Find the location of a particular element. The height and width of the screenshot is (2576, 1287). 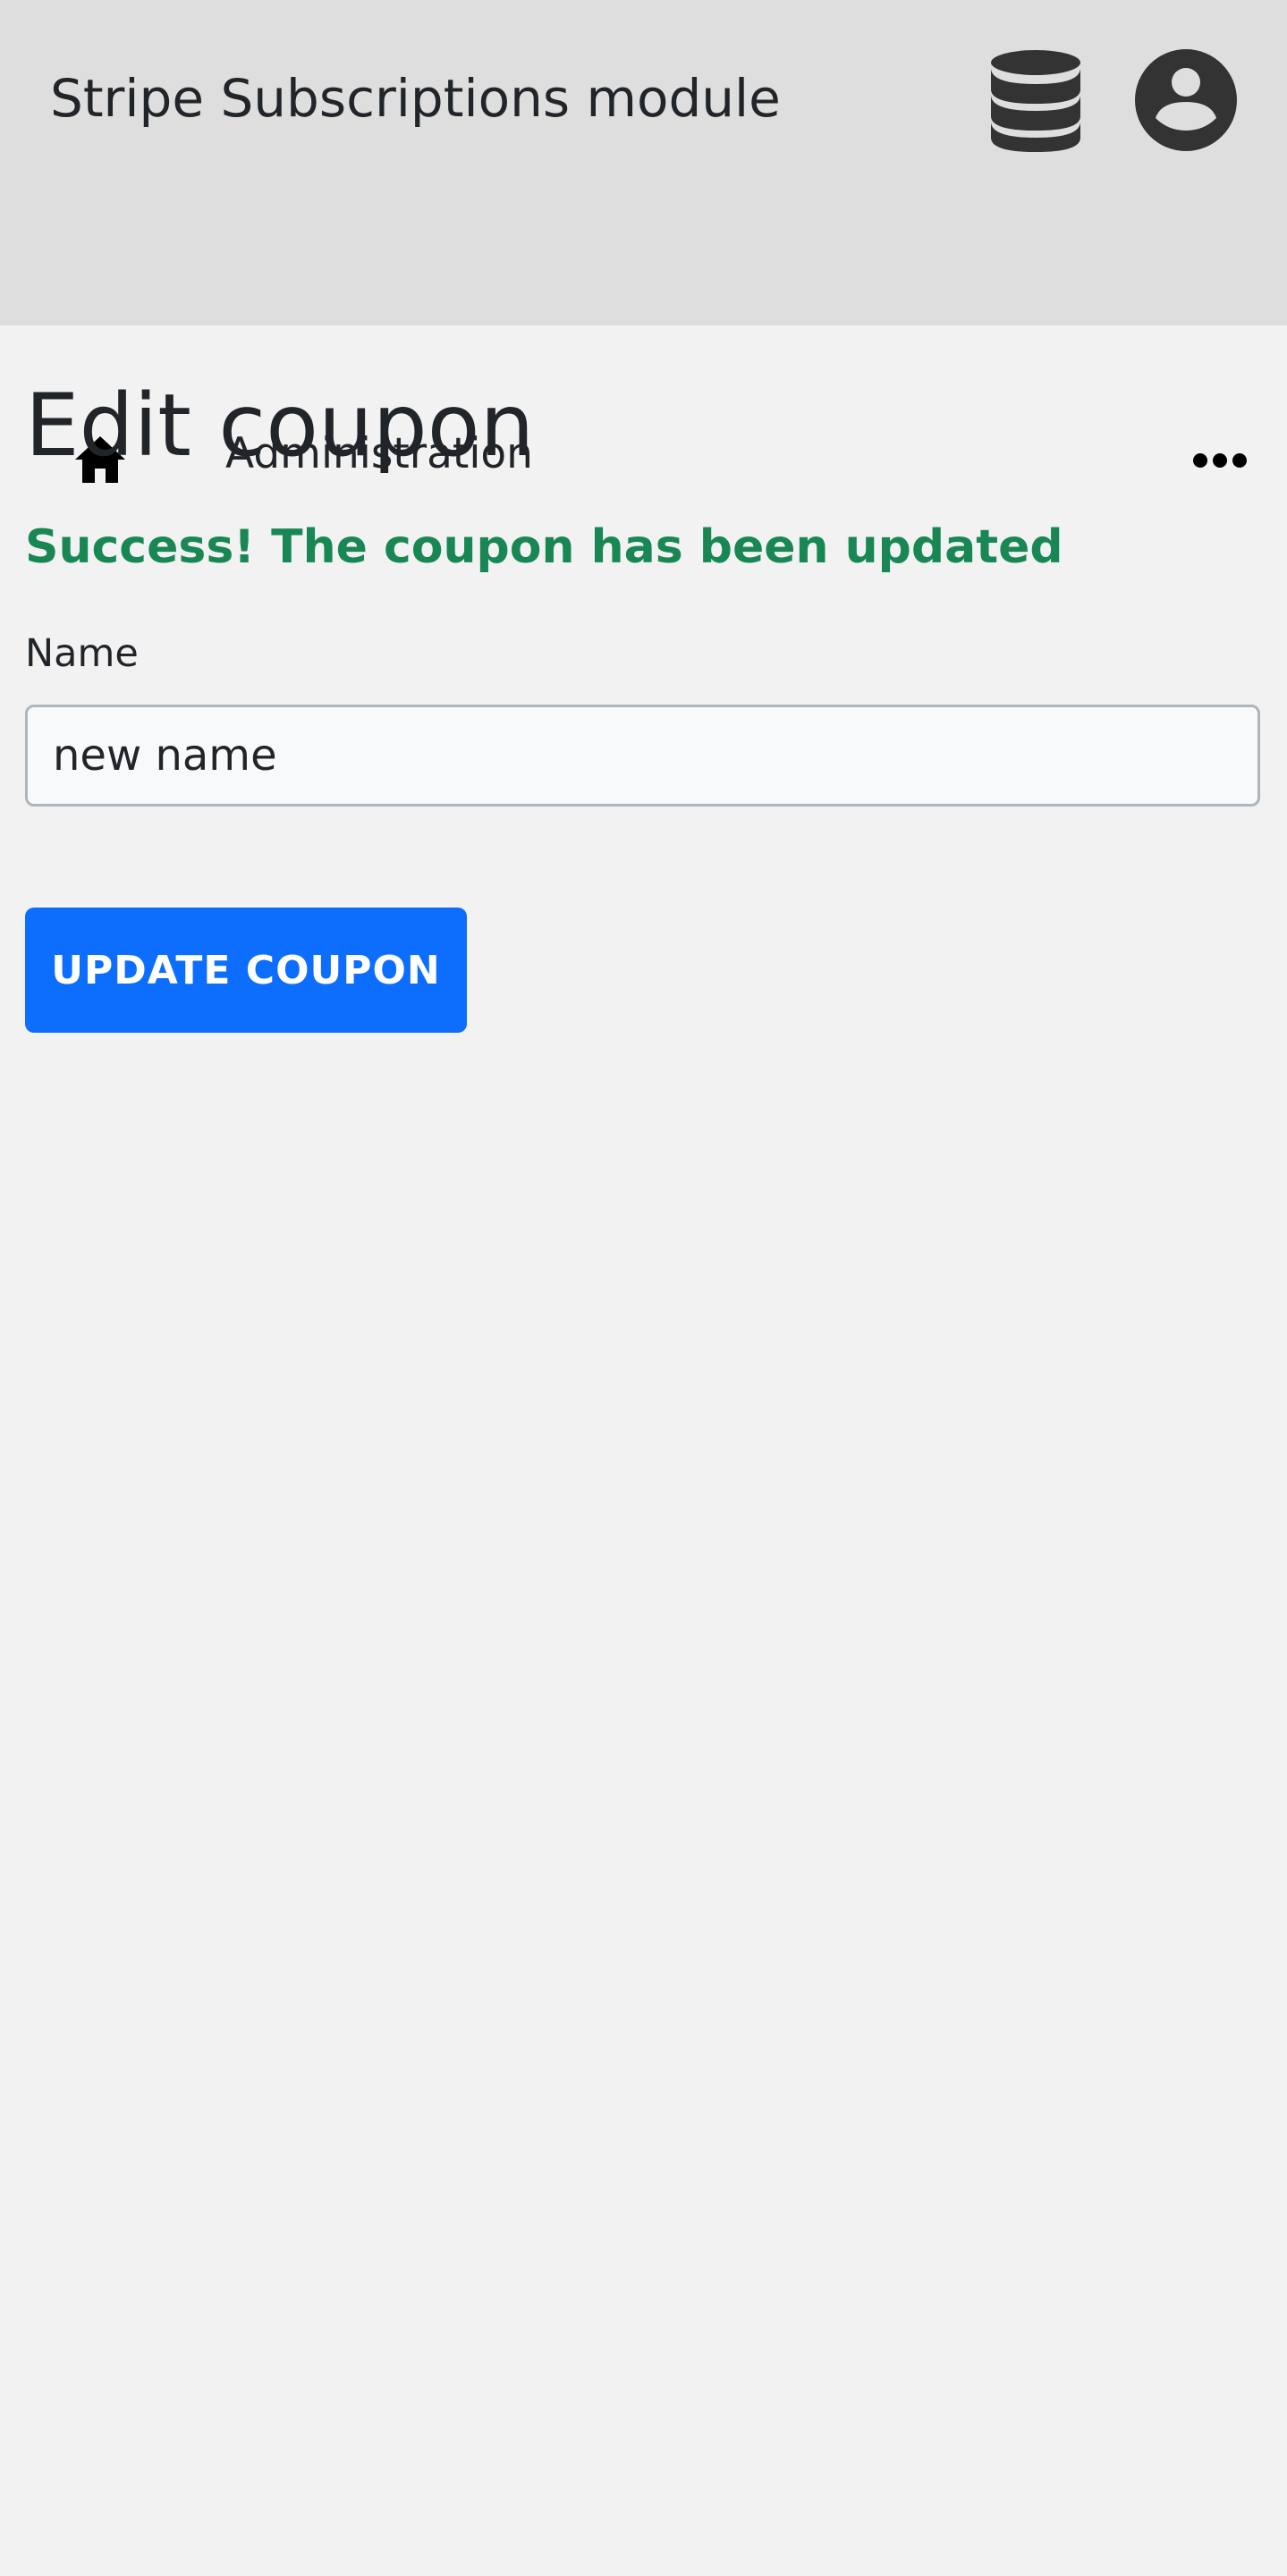

name-input is located at coordinates (642, 756).